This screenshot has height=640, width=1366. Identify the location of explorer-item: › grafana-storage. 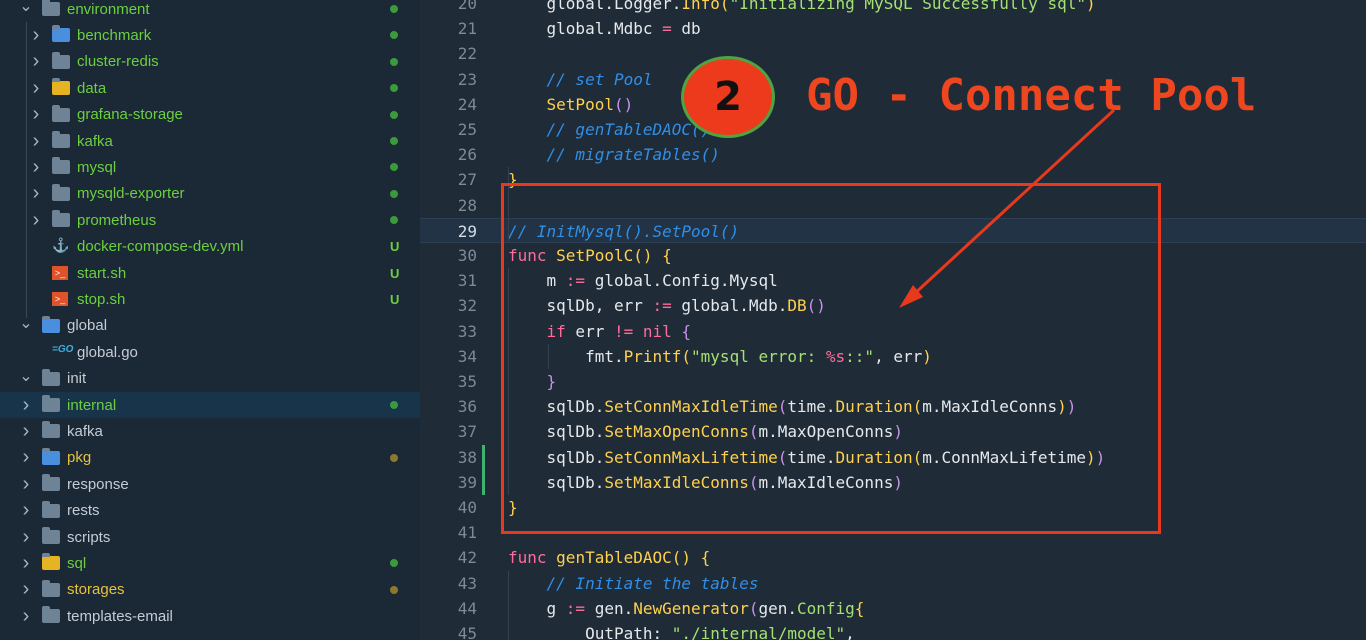
(210, 115).